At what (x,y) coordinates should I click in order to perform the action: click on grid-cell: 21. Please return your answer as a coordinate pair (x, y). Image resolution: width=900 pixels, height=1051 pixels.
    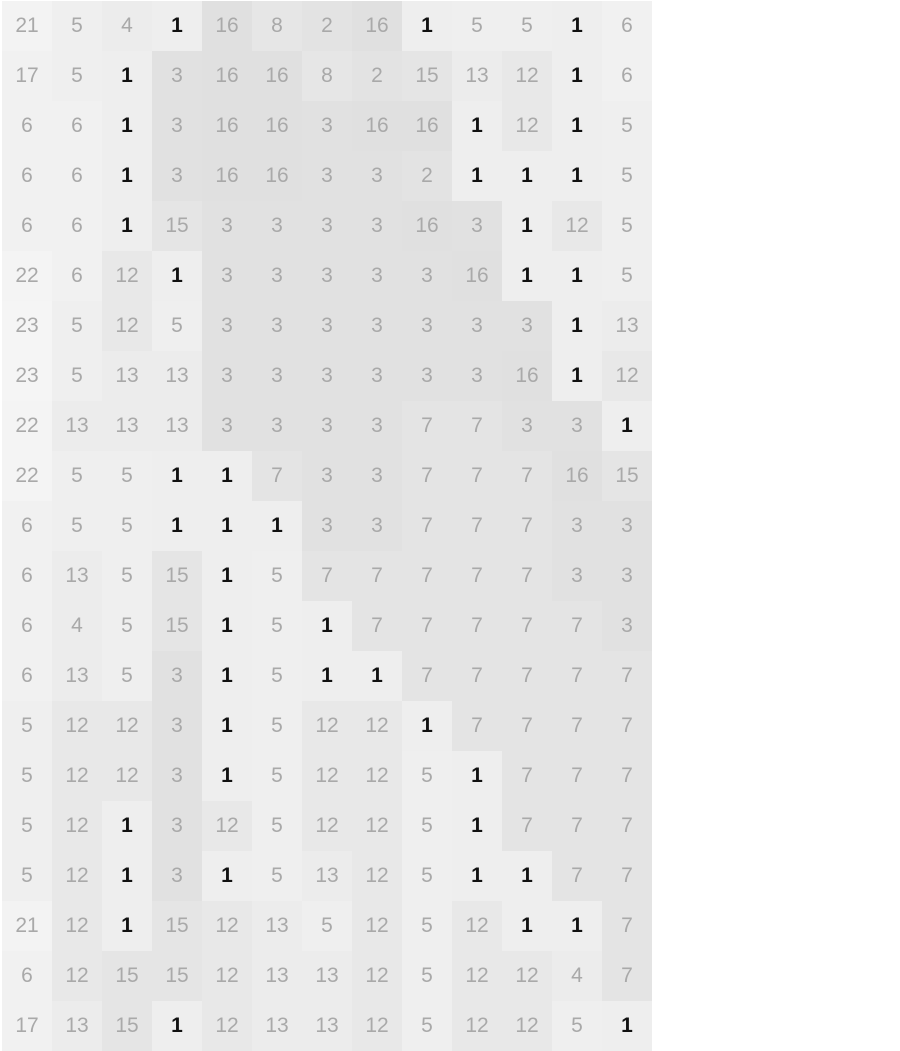
    Looking at the image, I should click on (27, 26).